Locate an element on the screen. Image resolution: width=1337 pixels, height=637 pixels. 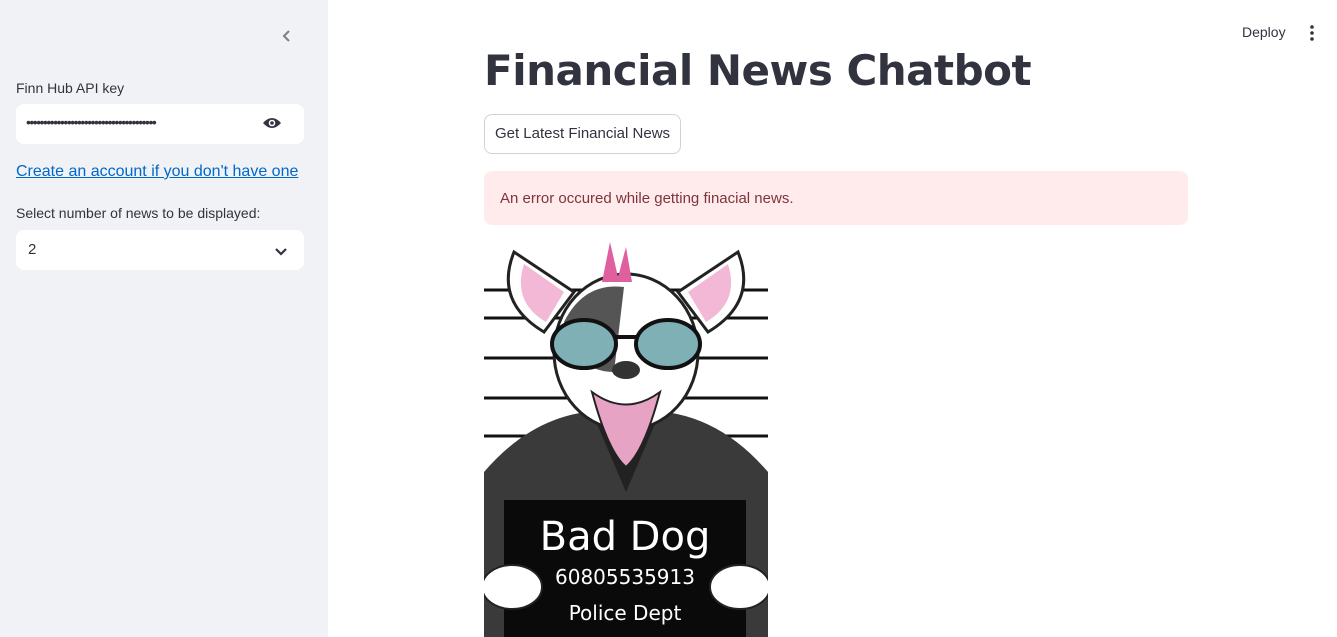
select-news-count-label: Select number of news to be displayed: is located at coordinates (138, 213).